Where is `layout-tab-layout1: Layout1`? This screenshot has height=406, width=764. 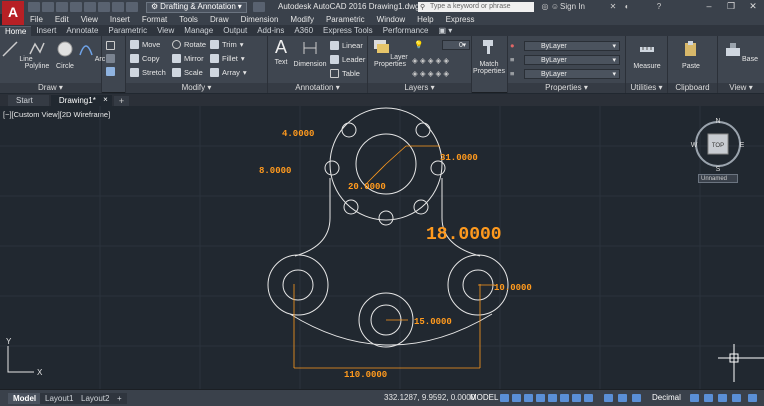
layout-tab-layout1: Layout1 is located at coordinates (59, 398).